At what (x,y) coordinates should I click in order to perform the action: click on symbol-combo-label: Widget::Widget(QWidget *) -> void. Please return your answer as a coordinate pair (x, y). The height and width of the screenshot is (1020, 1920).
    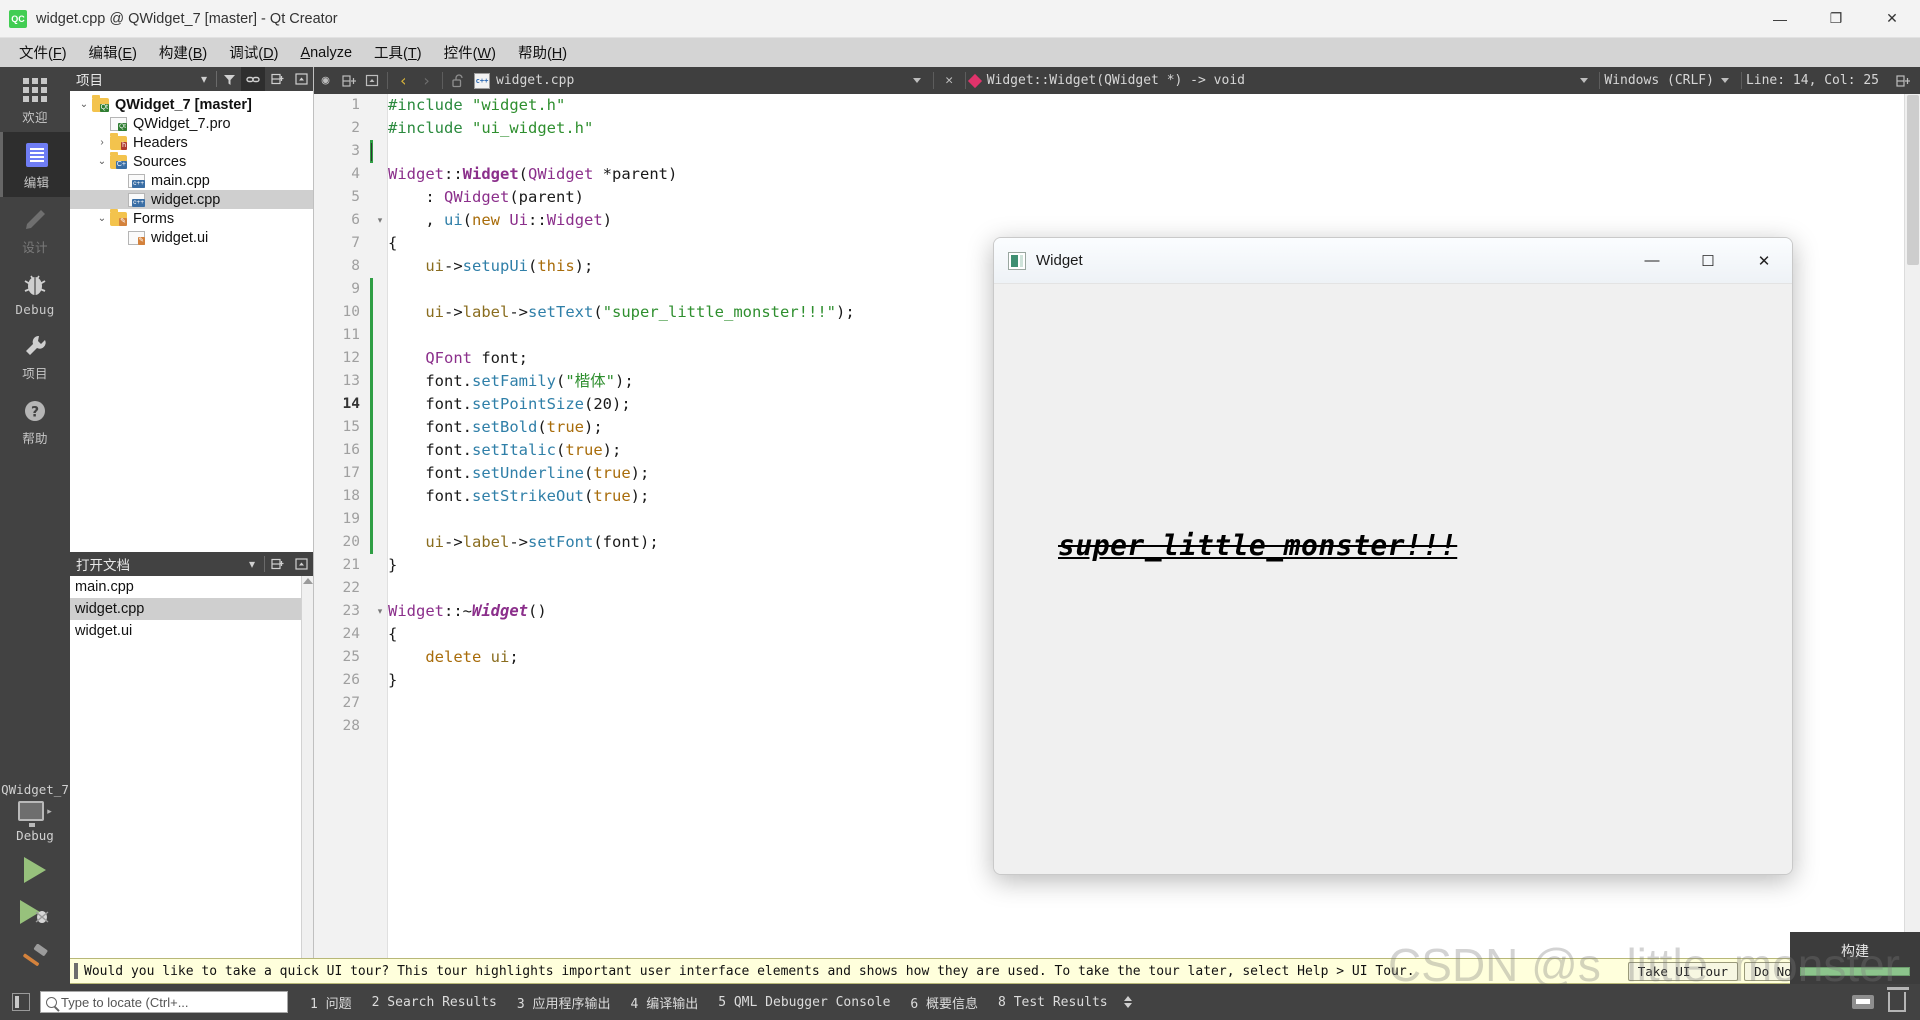
    Looking at the image, I should click on (1116, 80).